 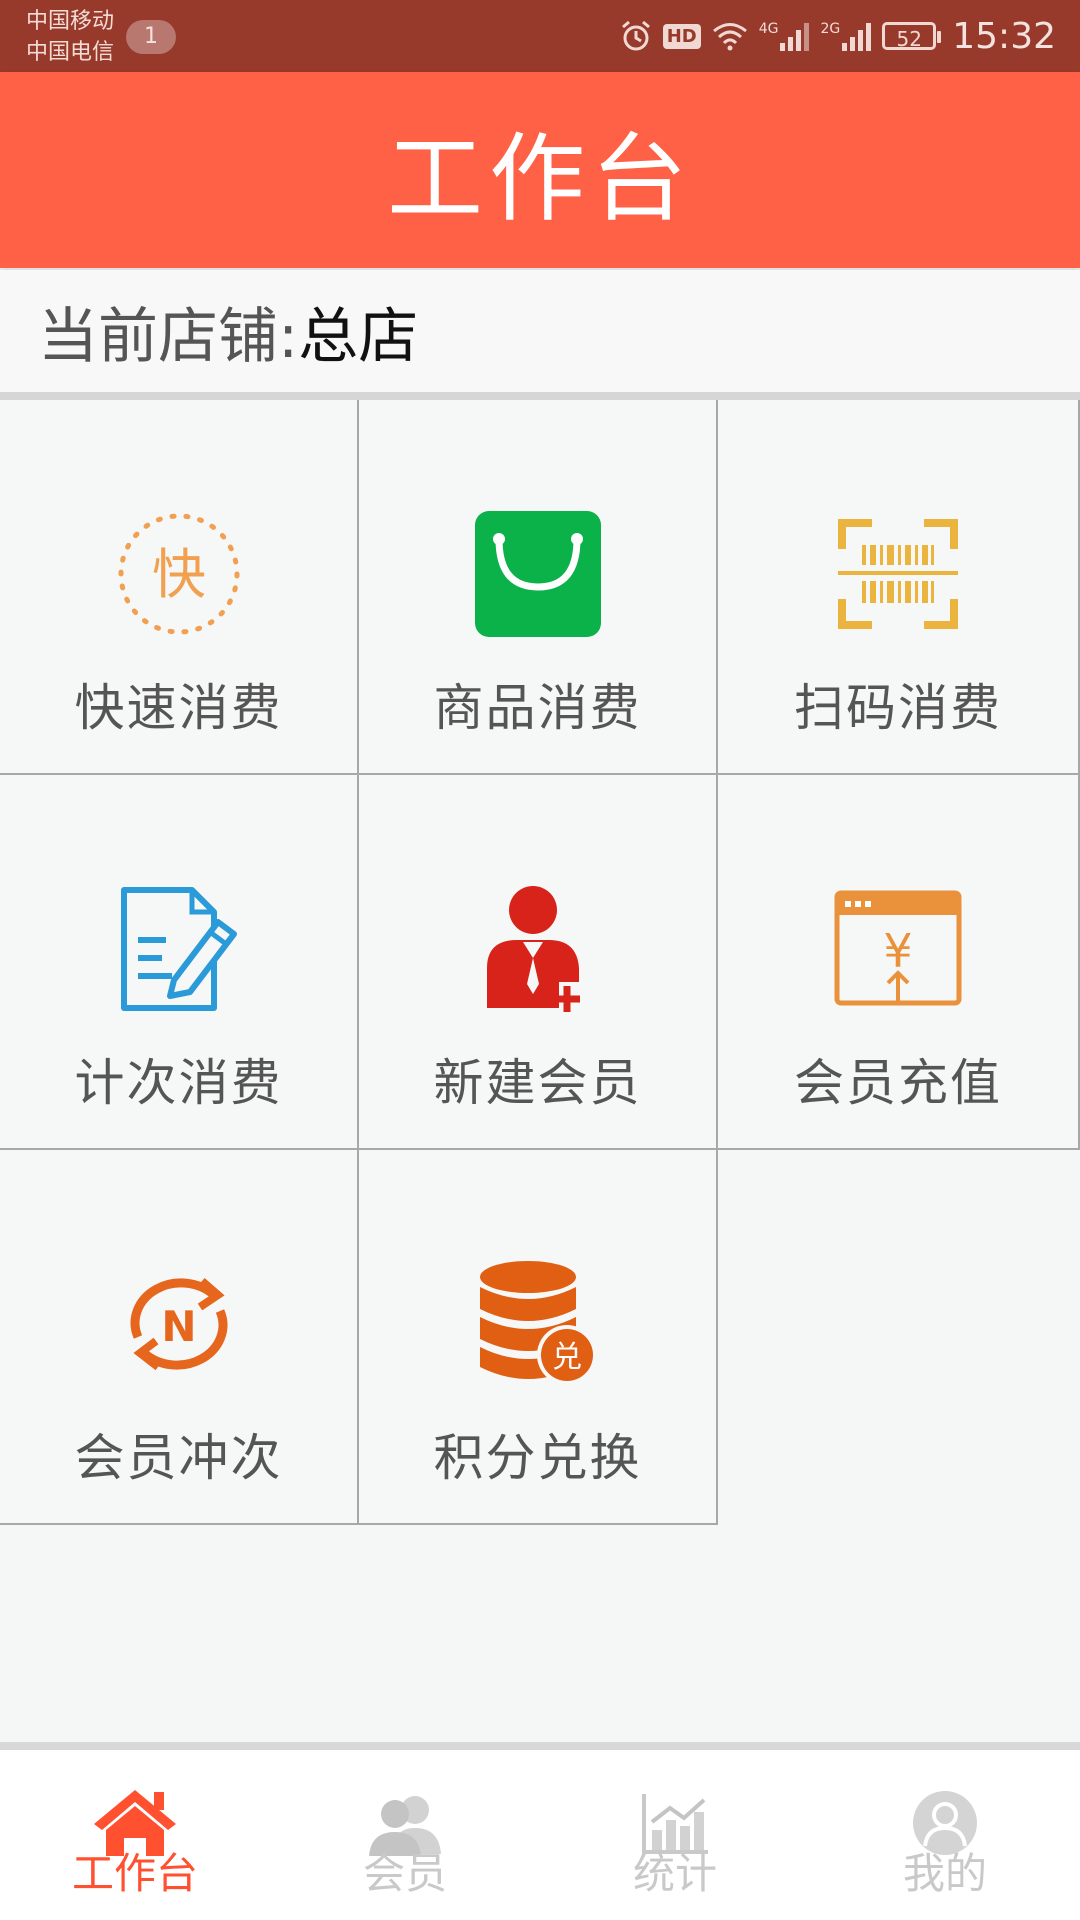 I want to click on nav-label: 会员, so click(x=404, y=1873).